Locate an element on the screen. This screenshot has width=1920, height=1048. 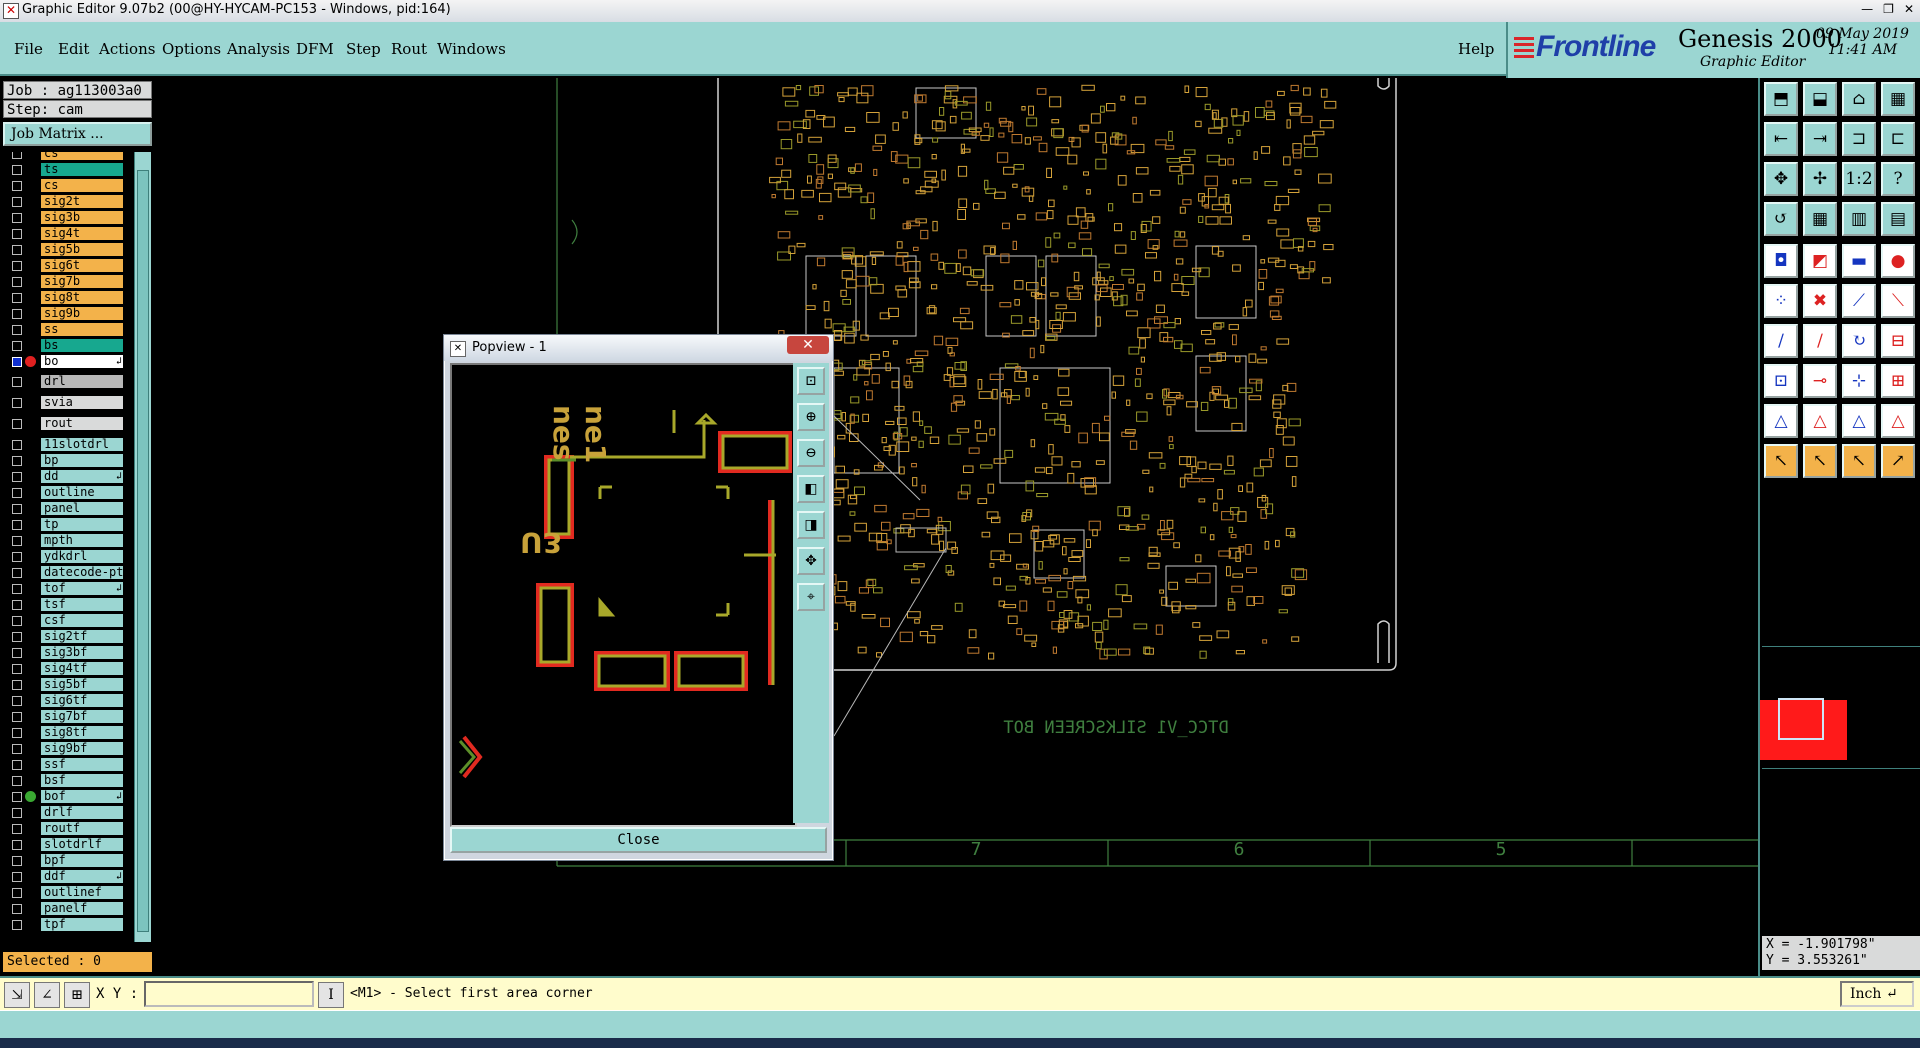
angle-mode-icon: ∠ is located at coordinates (47, 995).